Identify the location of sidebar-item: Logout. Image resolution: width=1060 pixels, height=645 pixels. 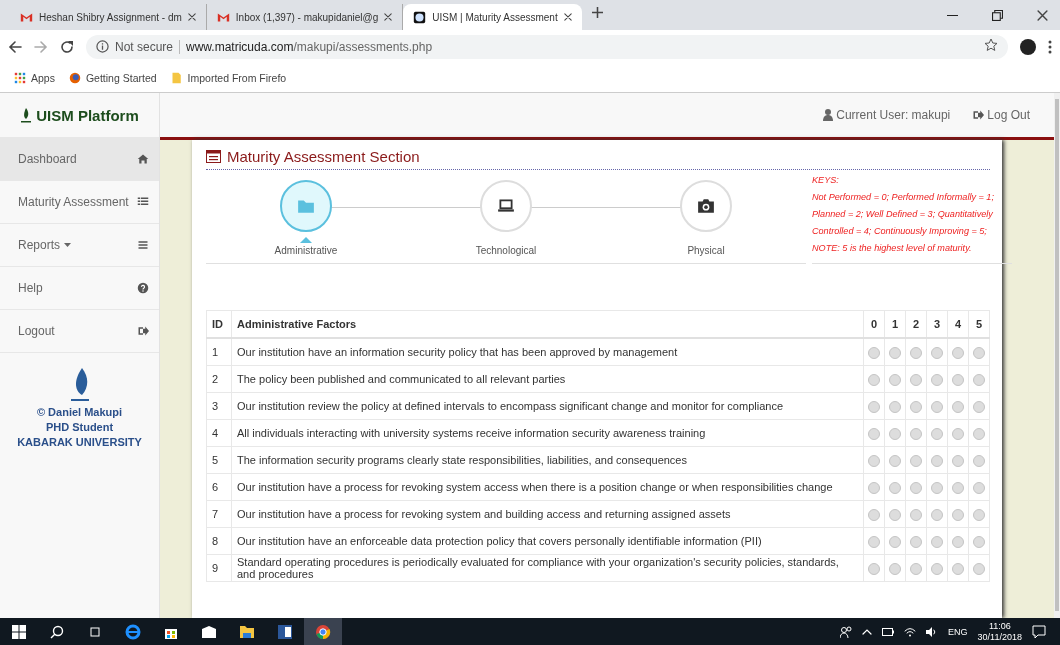
(79, 331).